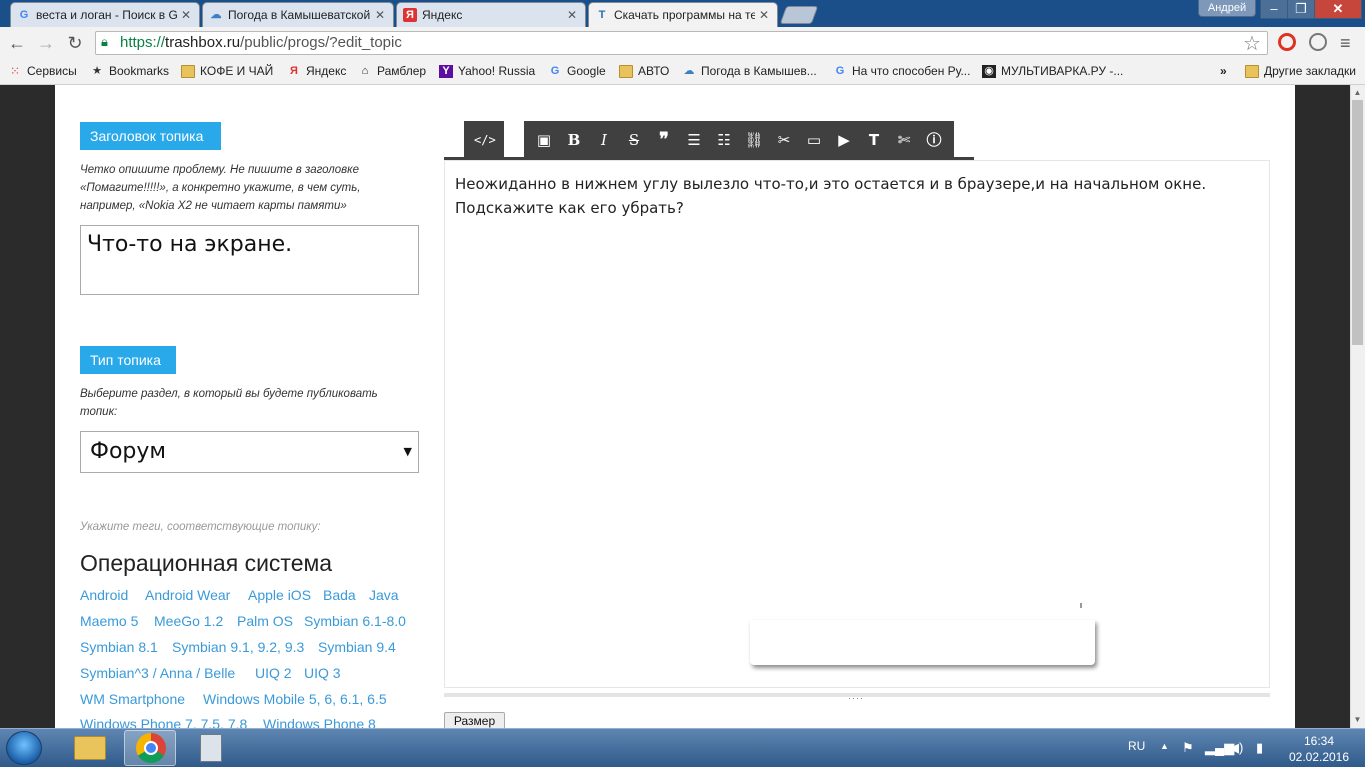 The height and width of the screenshot is (767, 1365). I want to click on tag-link: Bada, so click(339, 595).